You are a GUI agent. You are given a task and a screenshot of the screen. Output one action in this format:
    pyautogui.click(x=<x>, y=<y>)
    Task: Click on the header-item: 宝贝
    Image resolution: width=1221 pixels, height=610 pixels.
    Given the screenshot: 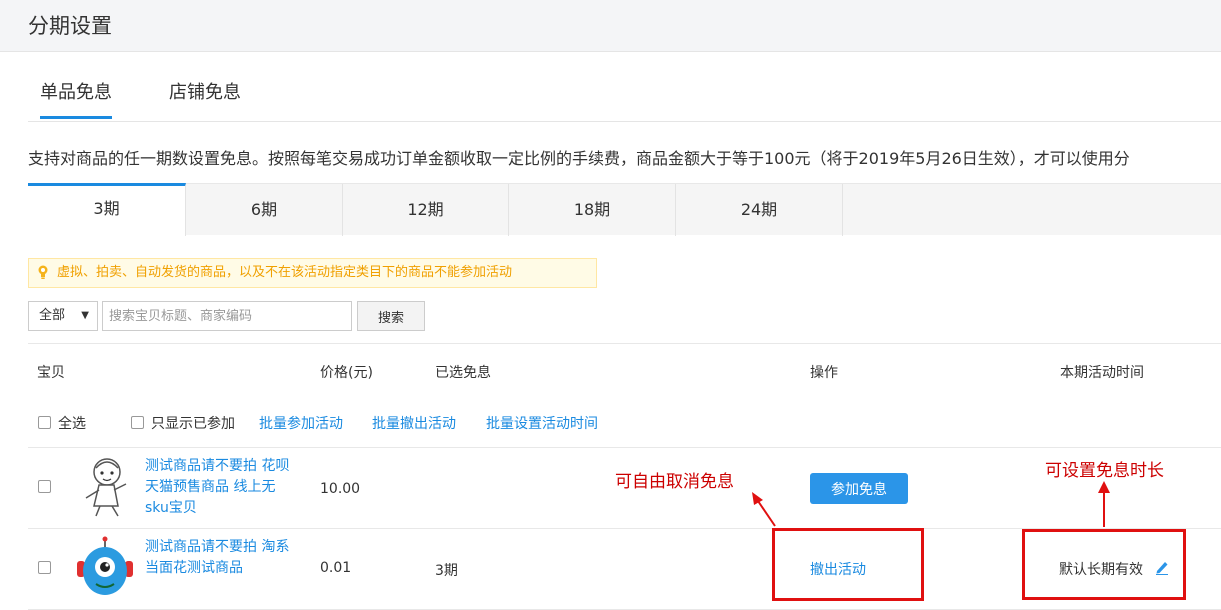 What is the action you would take?
    pyautogui.click(x=51, y=373)
    